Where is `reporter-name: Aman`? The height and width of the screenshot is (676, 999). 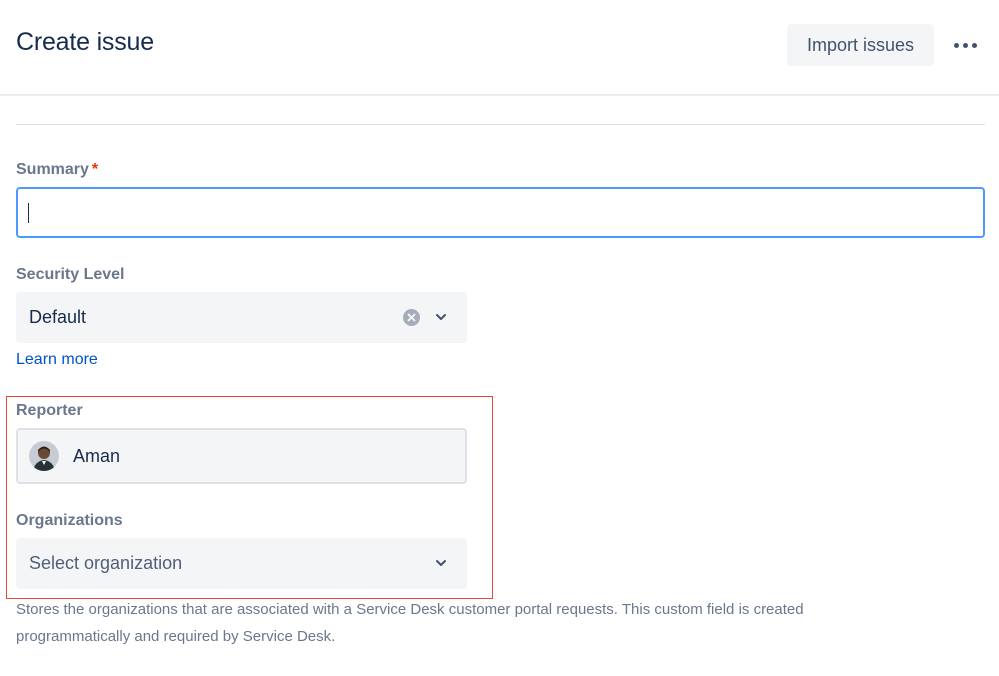 reporter-name: Aman is located at coordinates (97, 455).